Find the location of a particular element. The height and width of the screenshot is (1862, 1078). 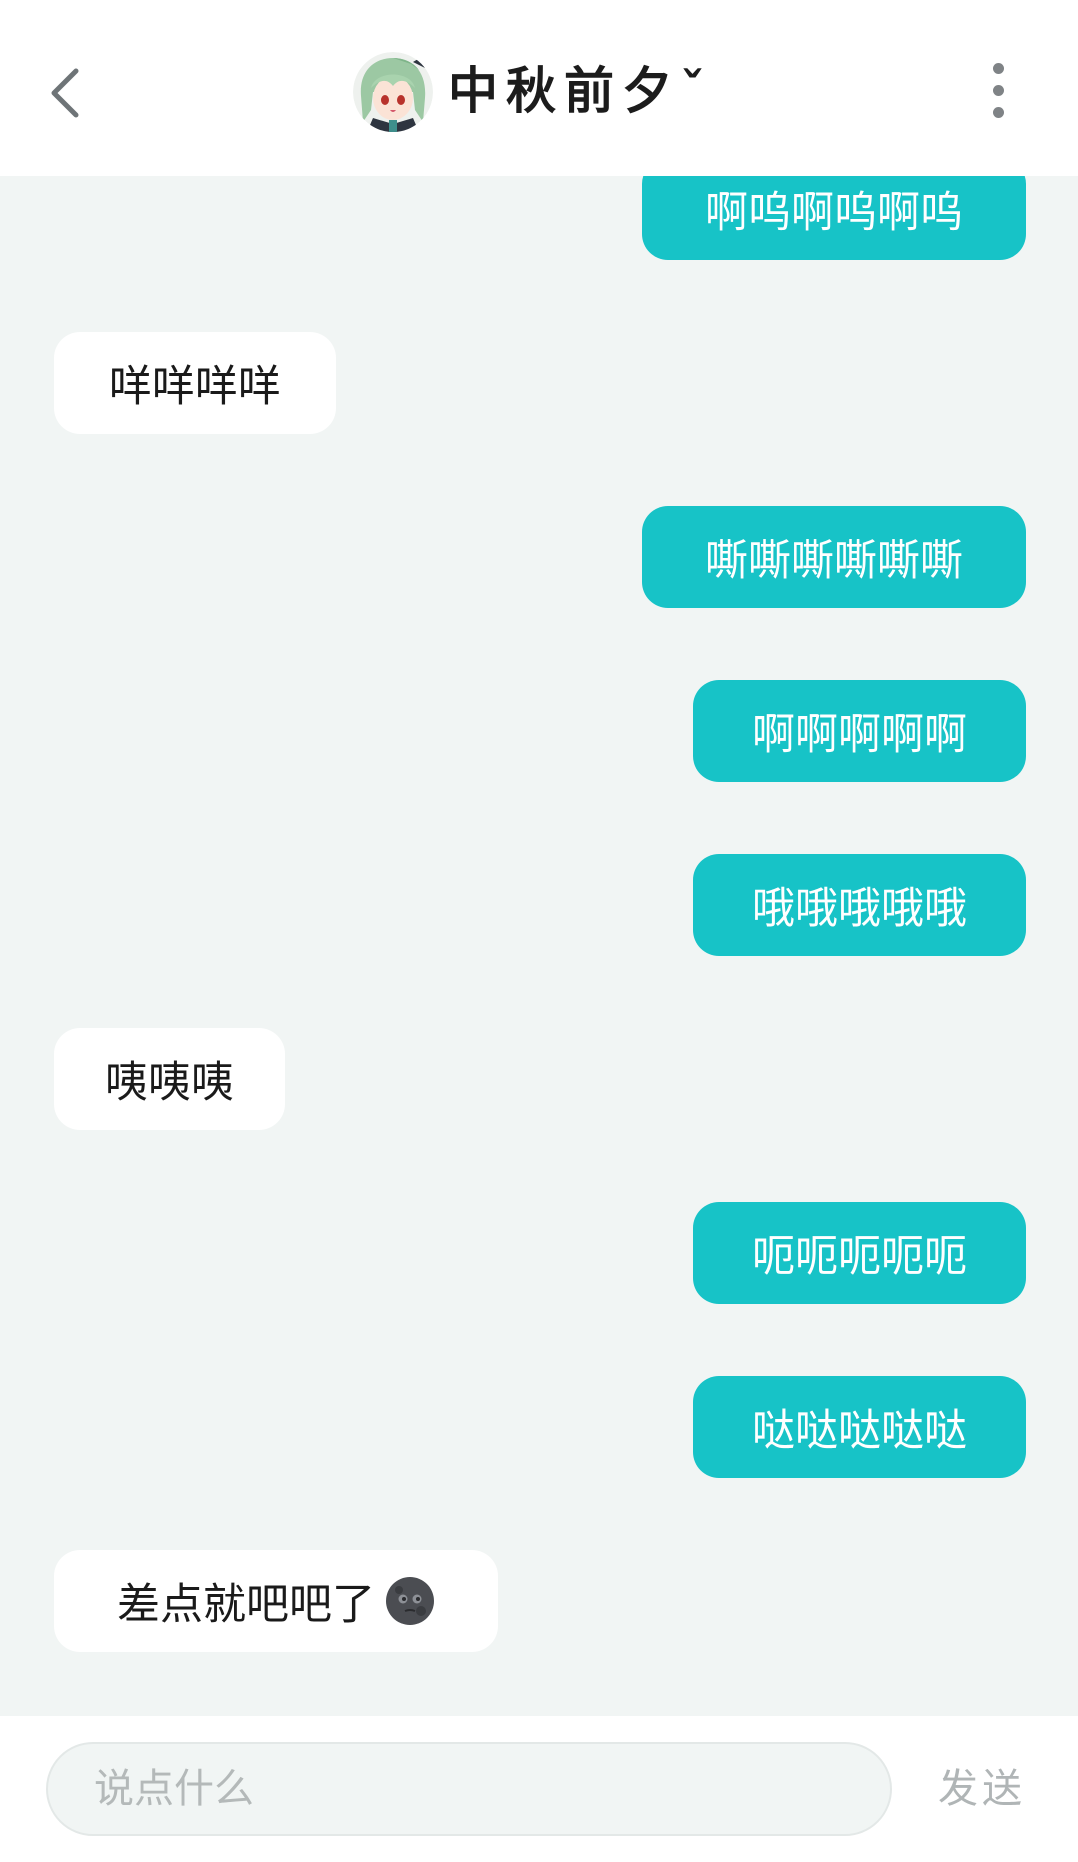

message-bubble-outgoing: 嘶嘶嘶嘶嘶嘶 is located at coordinates (834, 557).